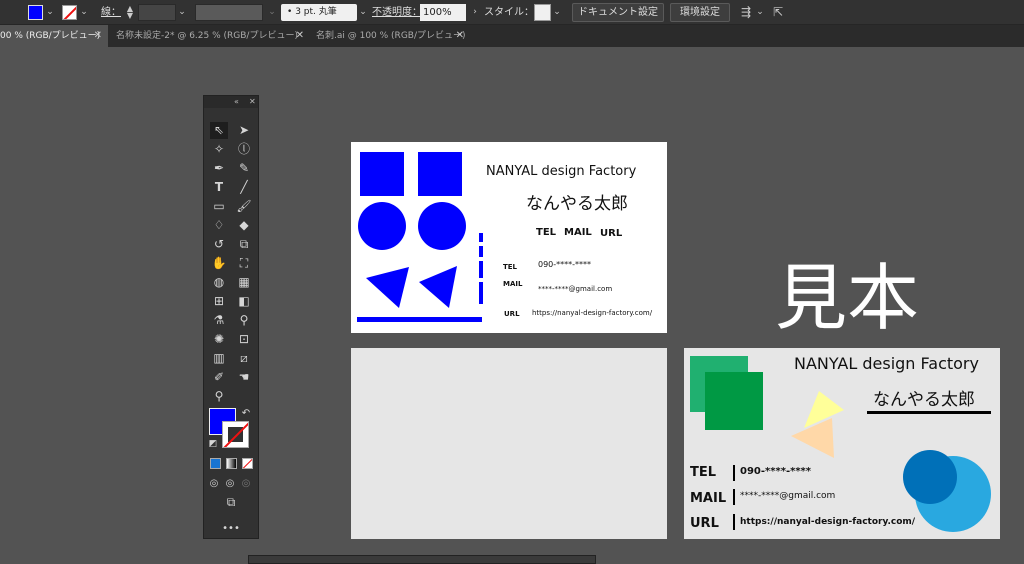 This screenshot has height=564, width=1024. I want to click on graphic-style-swatch, so click(542, 12).